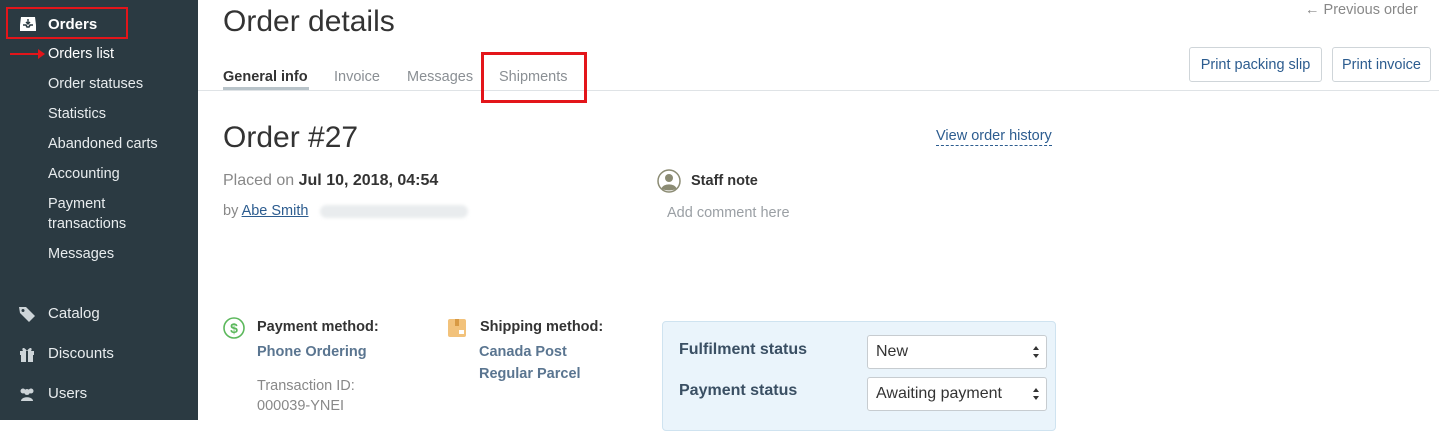  I want to click on shipping-carrier: Canada Post, so click(523, 352).